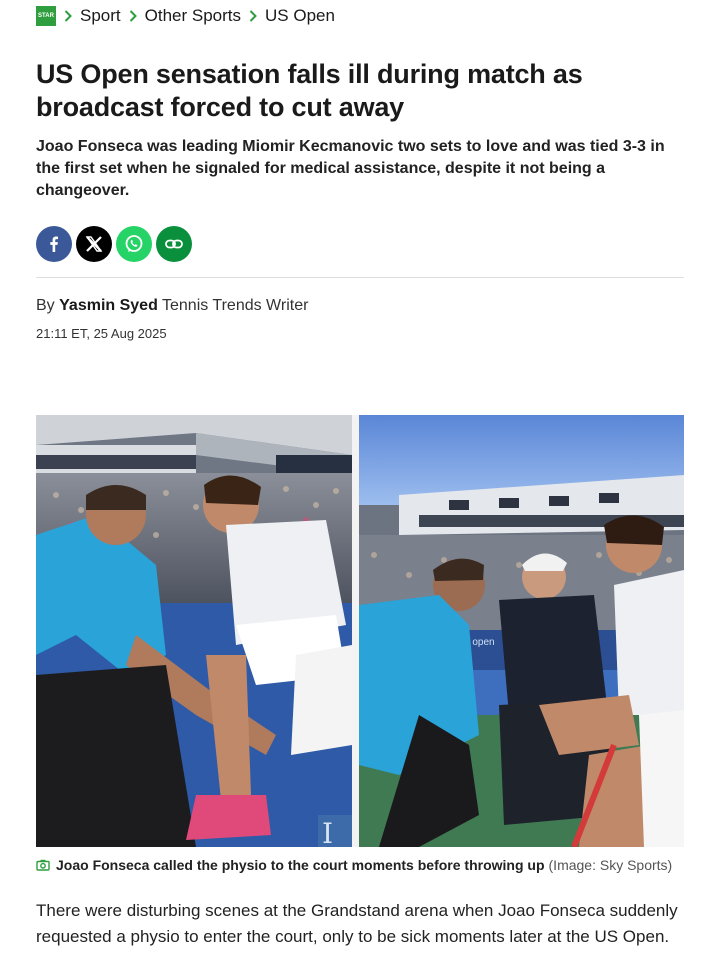 The height and width of the screenshot is (960, 720). What do you see at coordinates (46, 16) in the screenshot?
I see `site-logo: STAR` at bounding box center [46, 16].